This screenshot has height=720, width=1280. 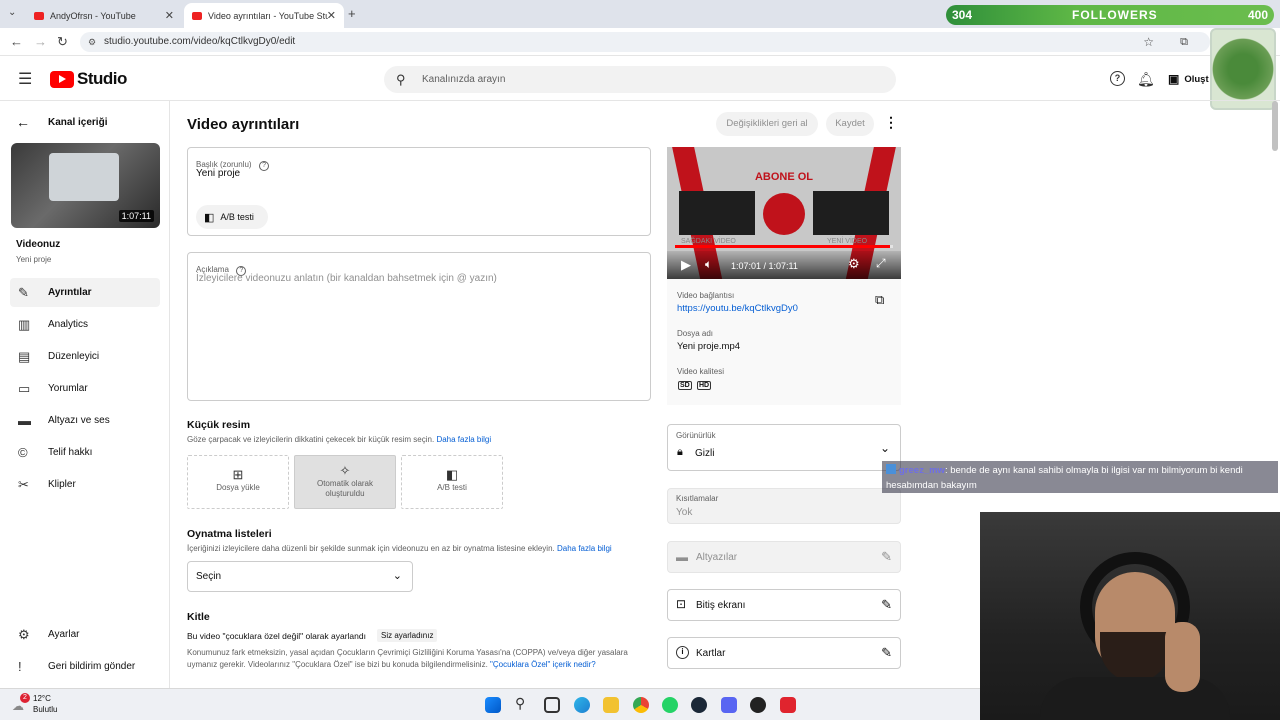 I want to click on fullscreen-icon: ⤢, so click(x=881, y=263).